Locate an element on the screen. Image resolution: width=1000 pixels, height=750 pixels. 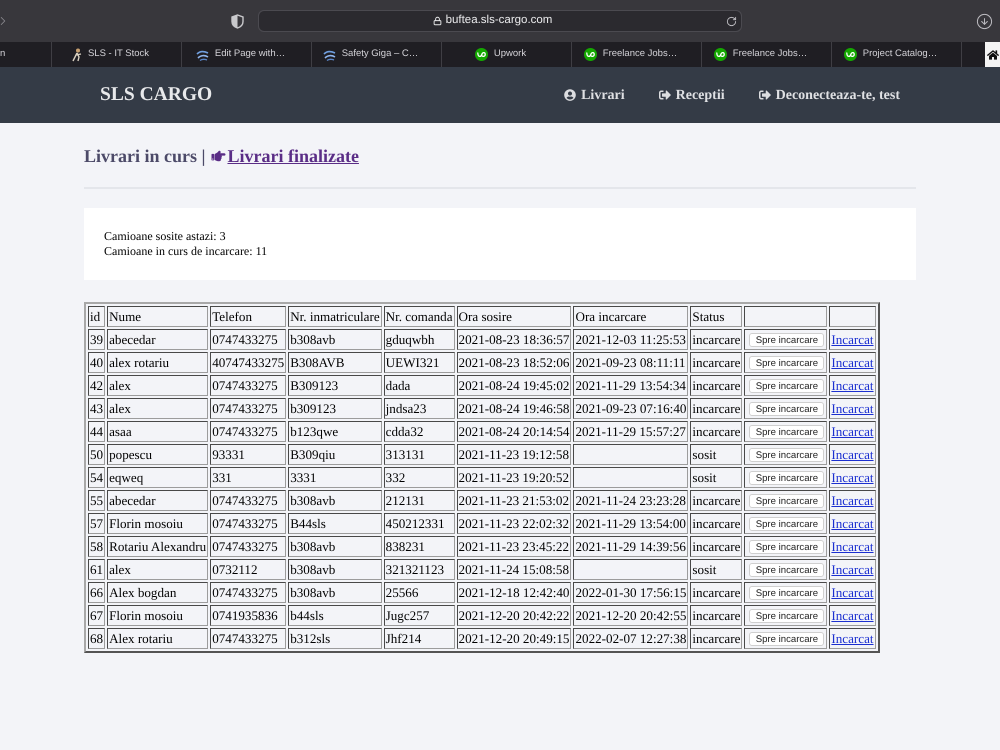
table-cell: 2021-08-24 20:14:54 is located at coordinates (514, 431).